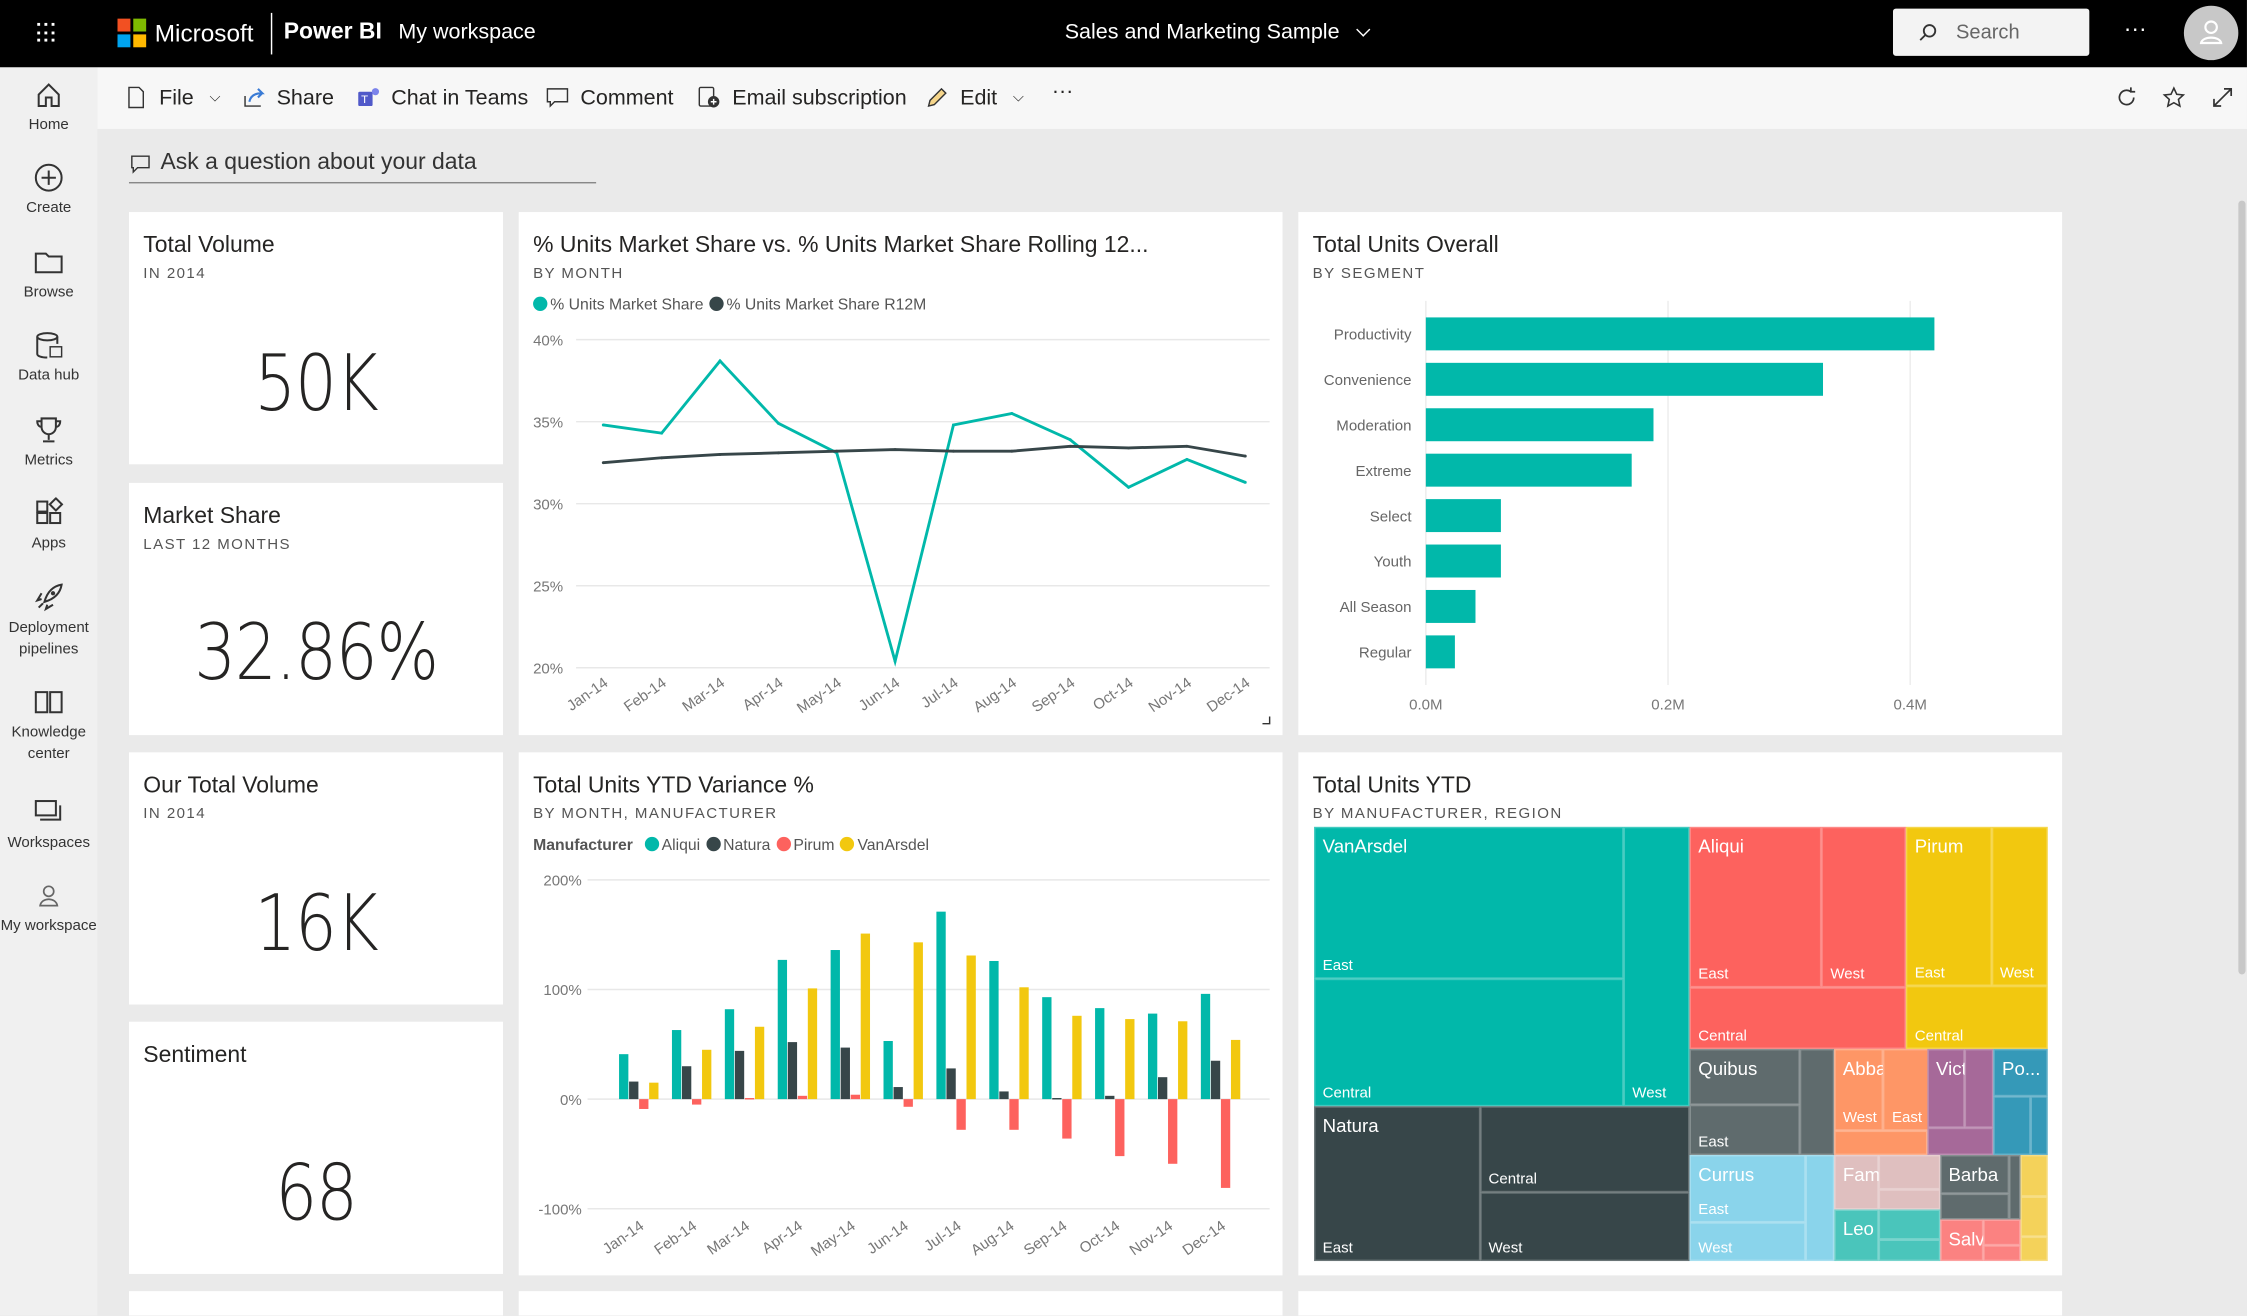  Describe the element at coordinates (1862, 1182) in the screenshot. I see `treemap-cell-fama: Fama` at that location.